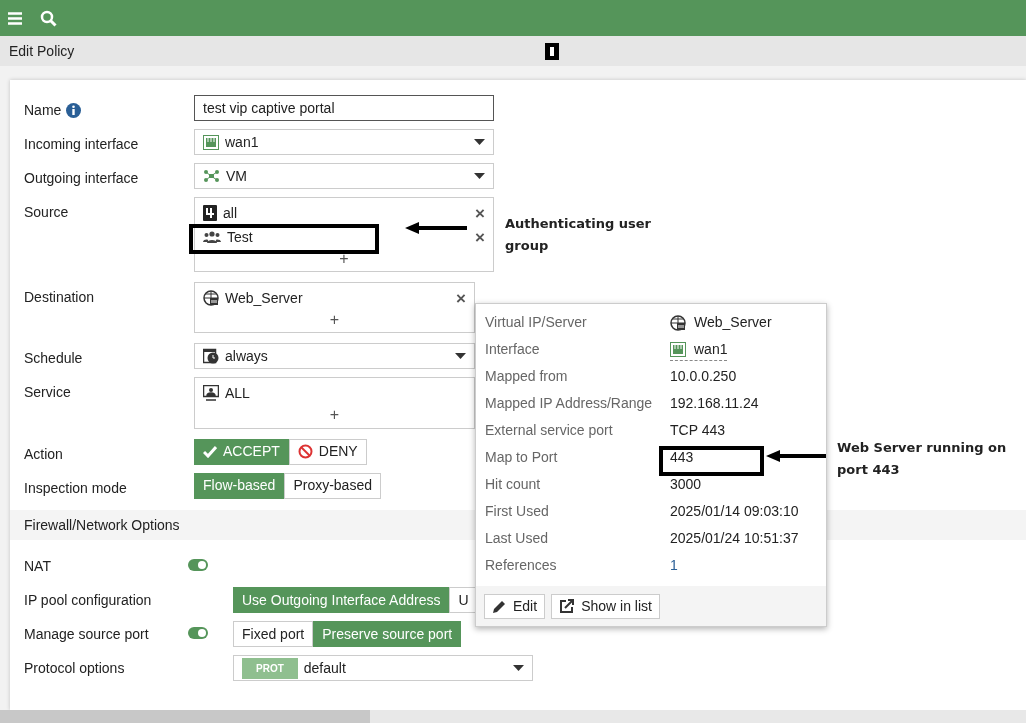 The image size is (1026, 723). What do you see at coordinates (59, 298) in the screenshot?
I see `field-label: Destination` at bounding box center [59, 298].